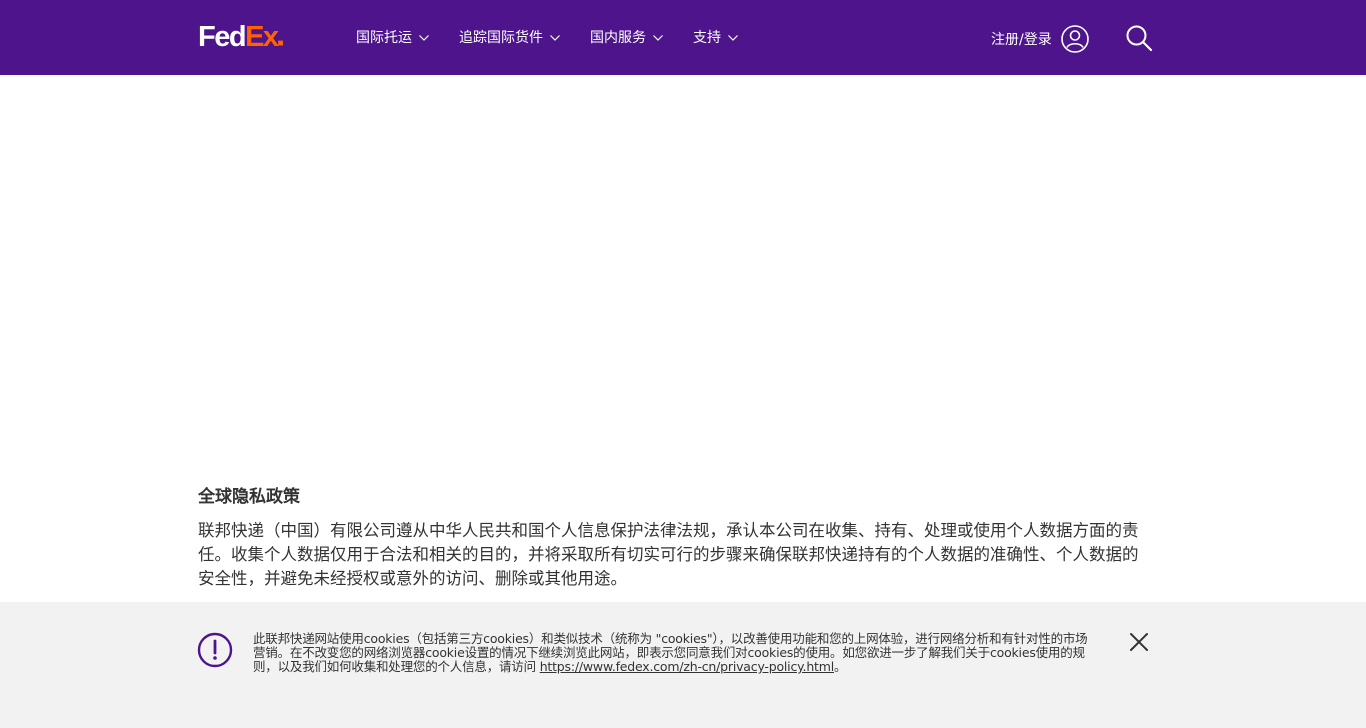  I want to click on nav-item-label: 支持, so click(707, 38).